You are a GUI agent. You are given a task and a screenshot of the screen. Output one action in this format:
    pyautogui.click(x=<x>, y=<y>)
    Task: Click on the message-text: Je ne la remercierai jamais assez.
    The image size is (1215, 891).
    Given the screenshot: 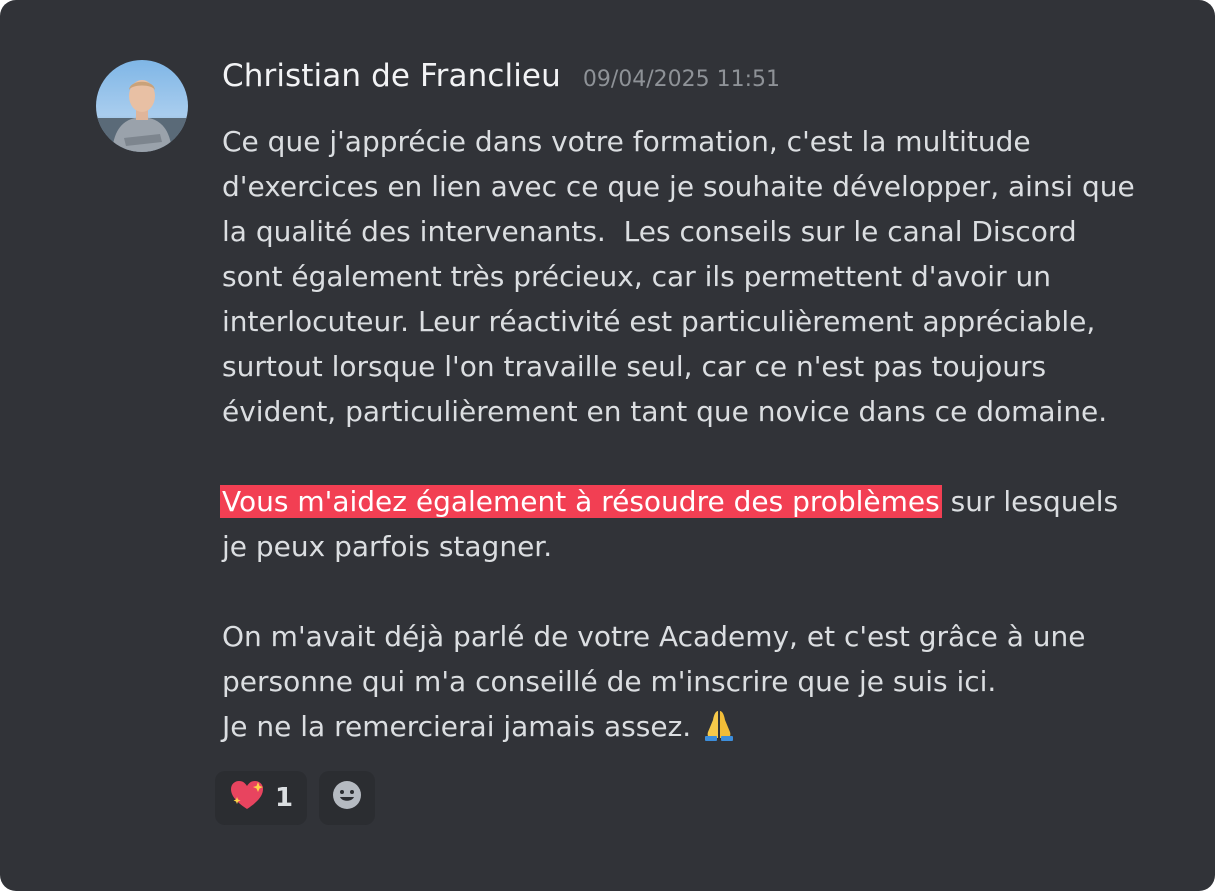 What is the action you would take?
    pyautogui.click(x=457, y=726)
    